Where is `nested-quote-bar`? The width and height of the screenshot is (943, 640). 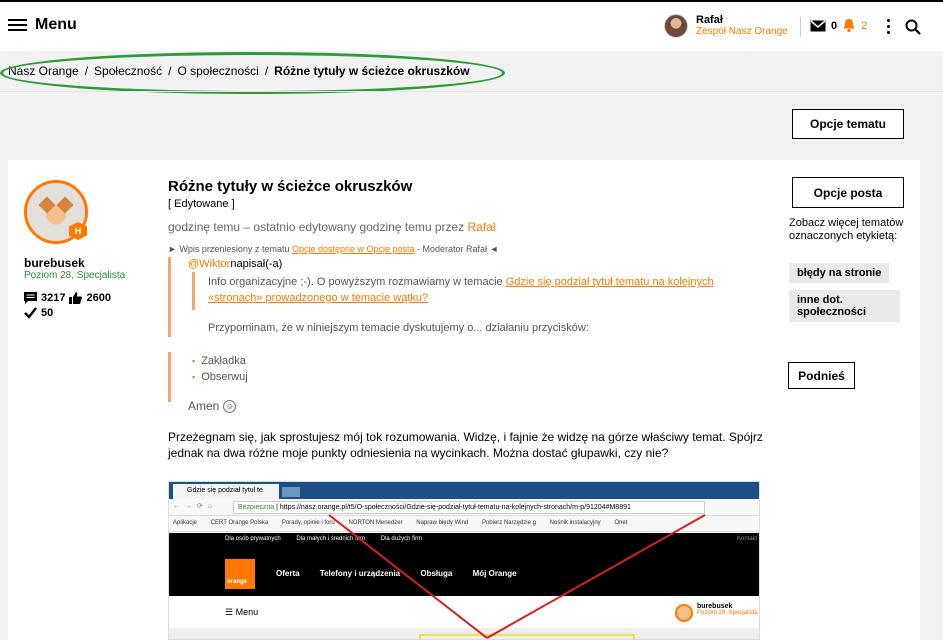 nested-quote-bar is located at coordinates (193, 291).